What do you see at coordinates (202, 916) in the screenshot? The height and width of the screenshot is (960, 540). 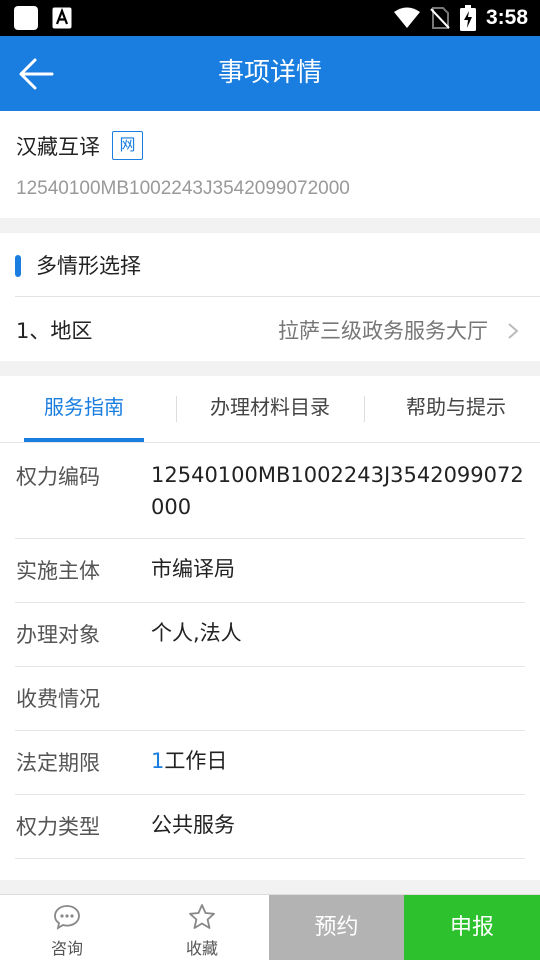 I see `star-icon` at bounding box center [202, 916].